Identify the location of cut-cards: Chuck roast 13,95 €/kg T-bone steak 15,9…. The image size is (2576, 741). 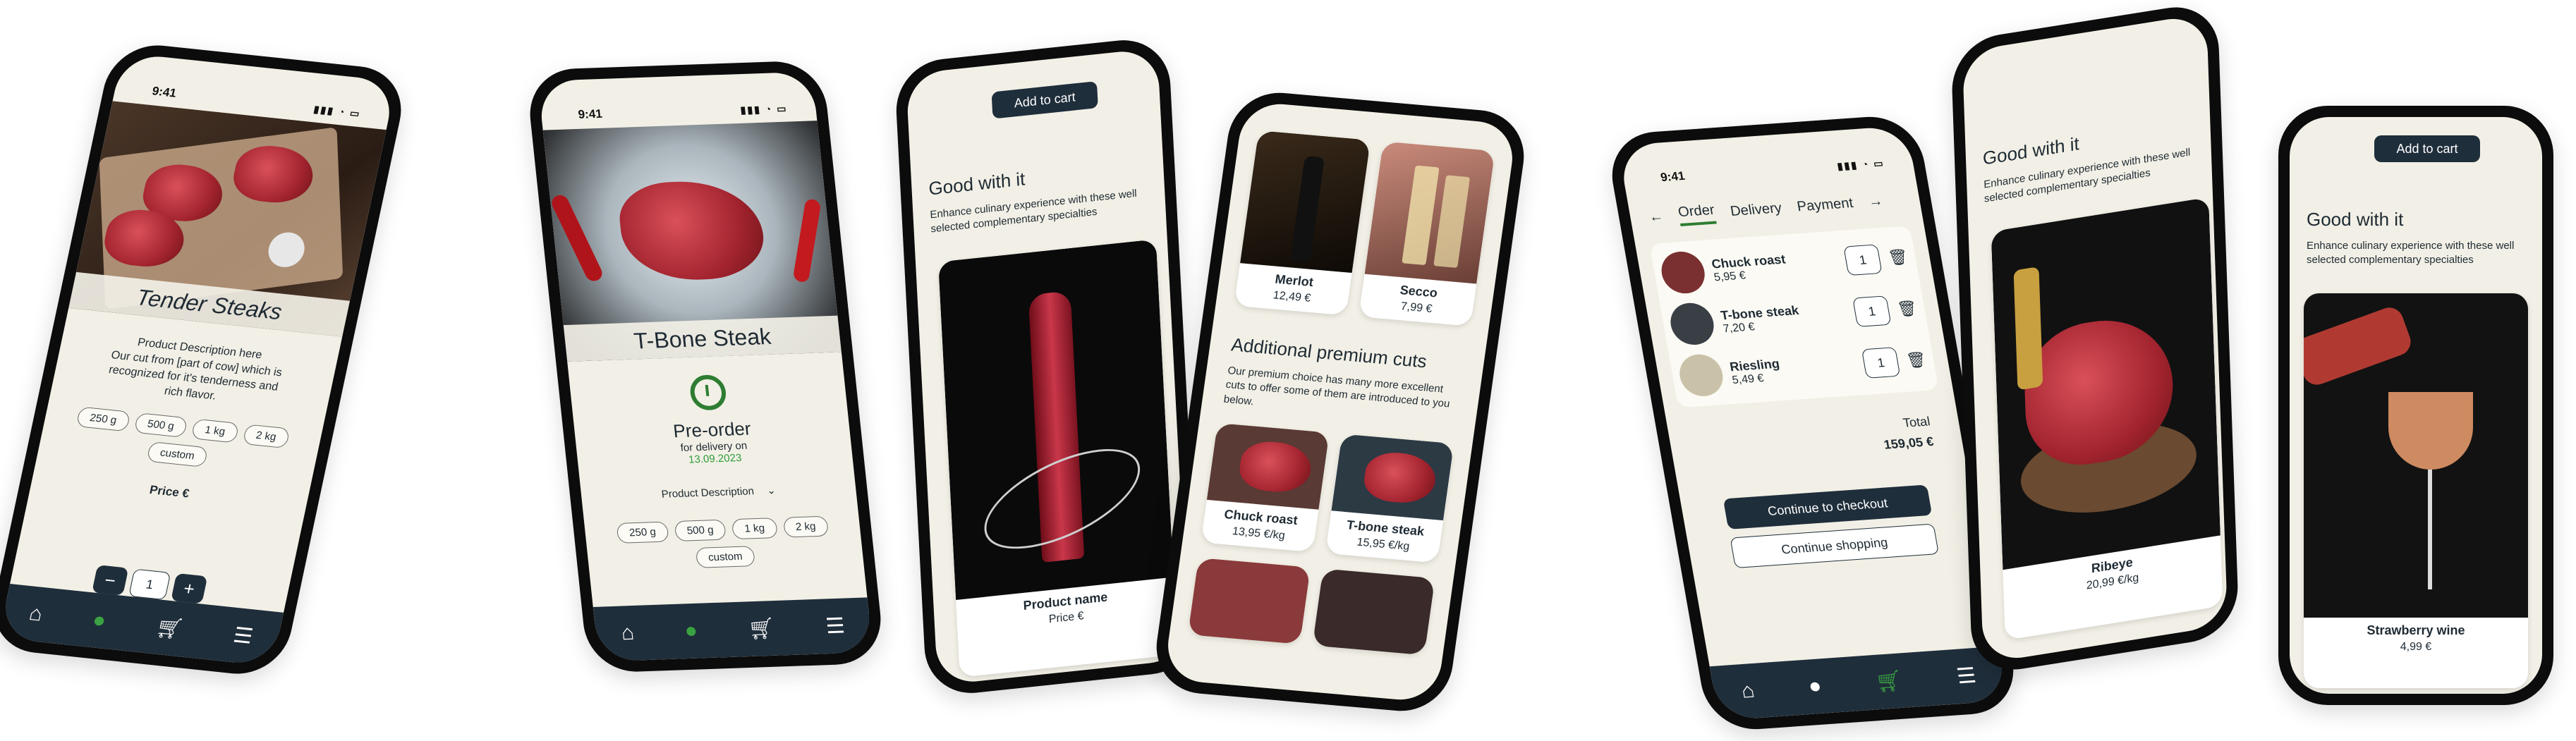
(1328, 485).